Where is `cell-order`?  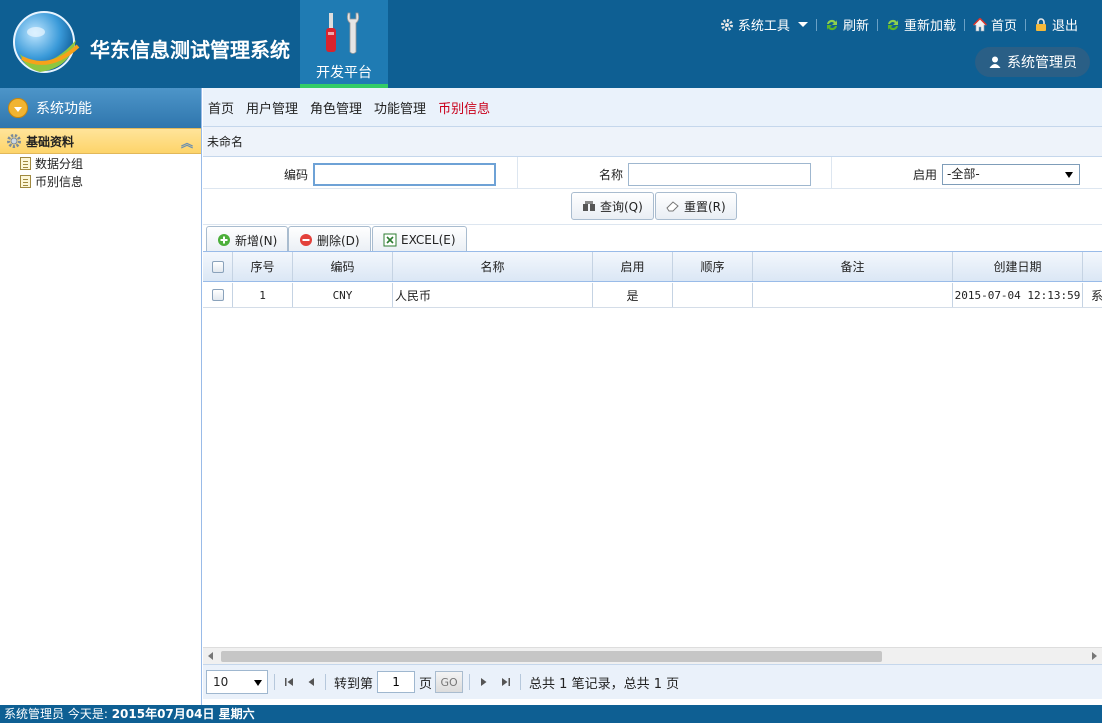 cell-order is located at coordinates (713, 295).